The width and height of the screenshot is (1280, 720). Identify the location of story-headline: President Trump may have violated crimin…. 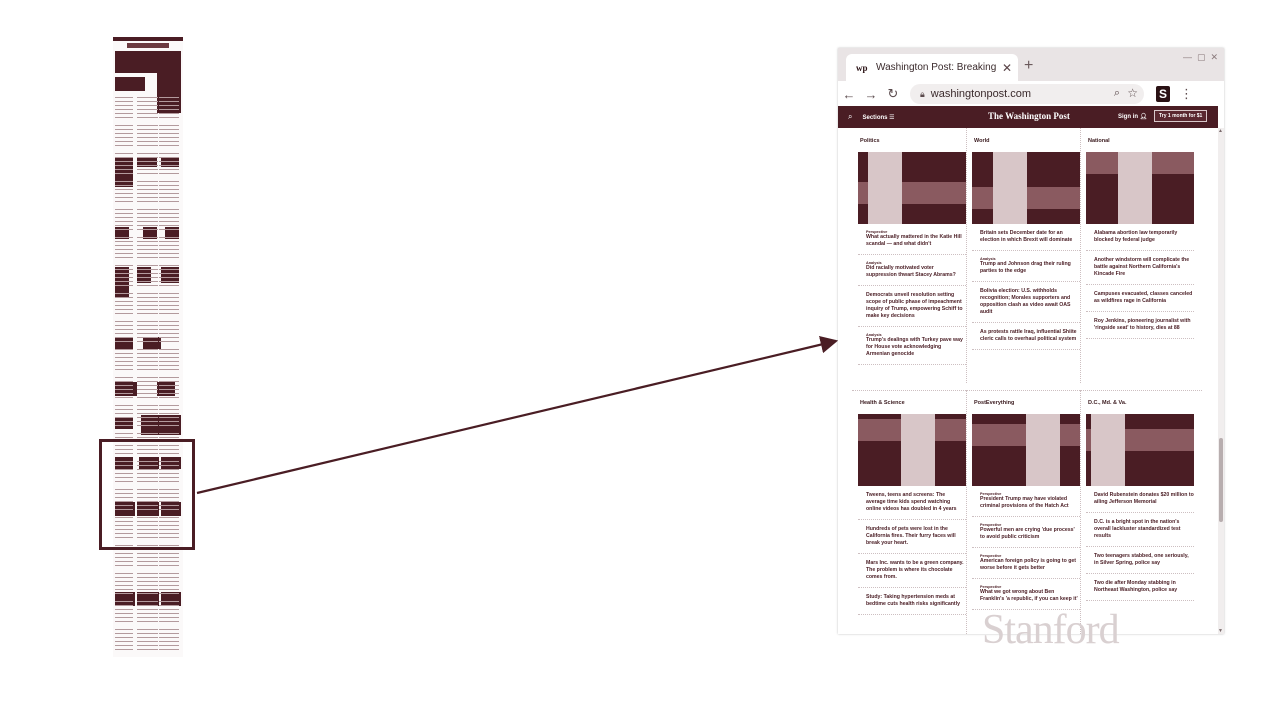
(1030, 503).